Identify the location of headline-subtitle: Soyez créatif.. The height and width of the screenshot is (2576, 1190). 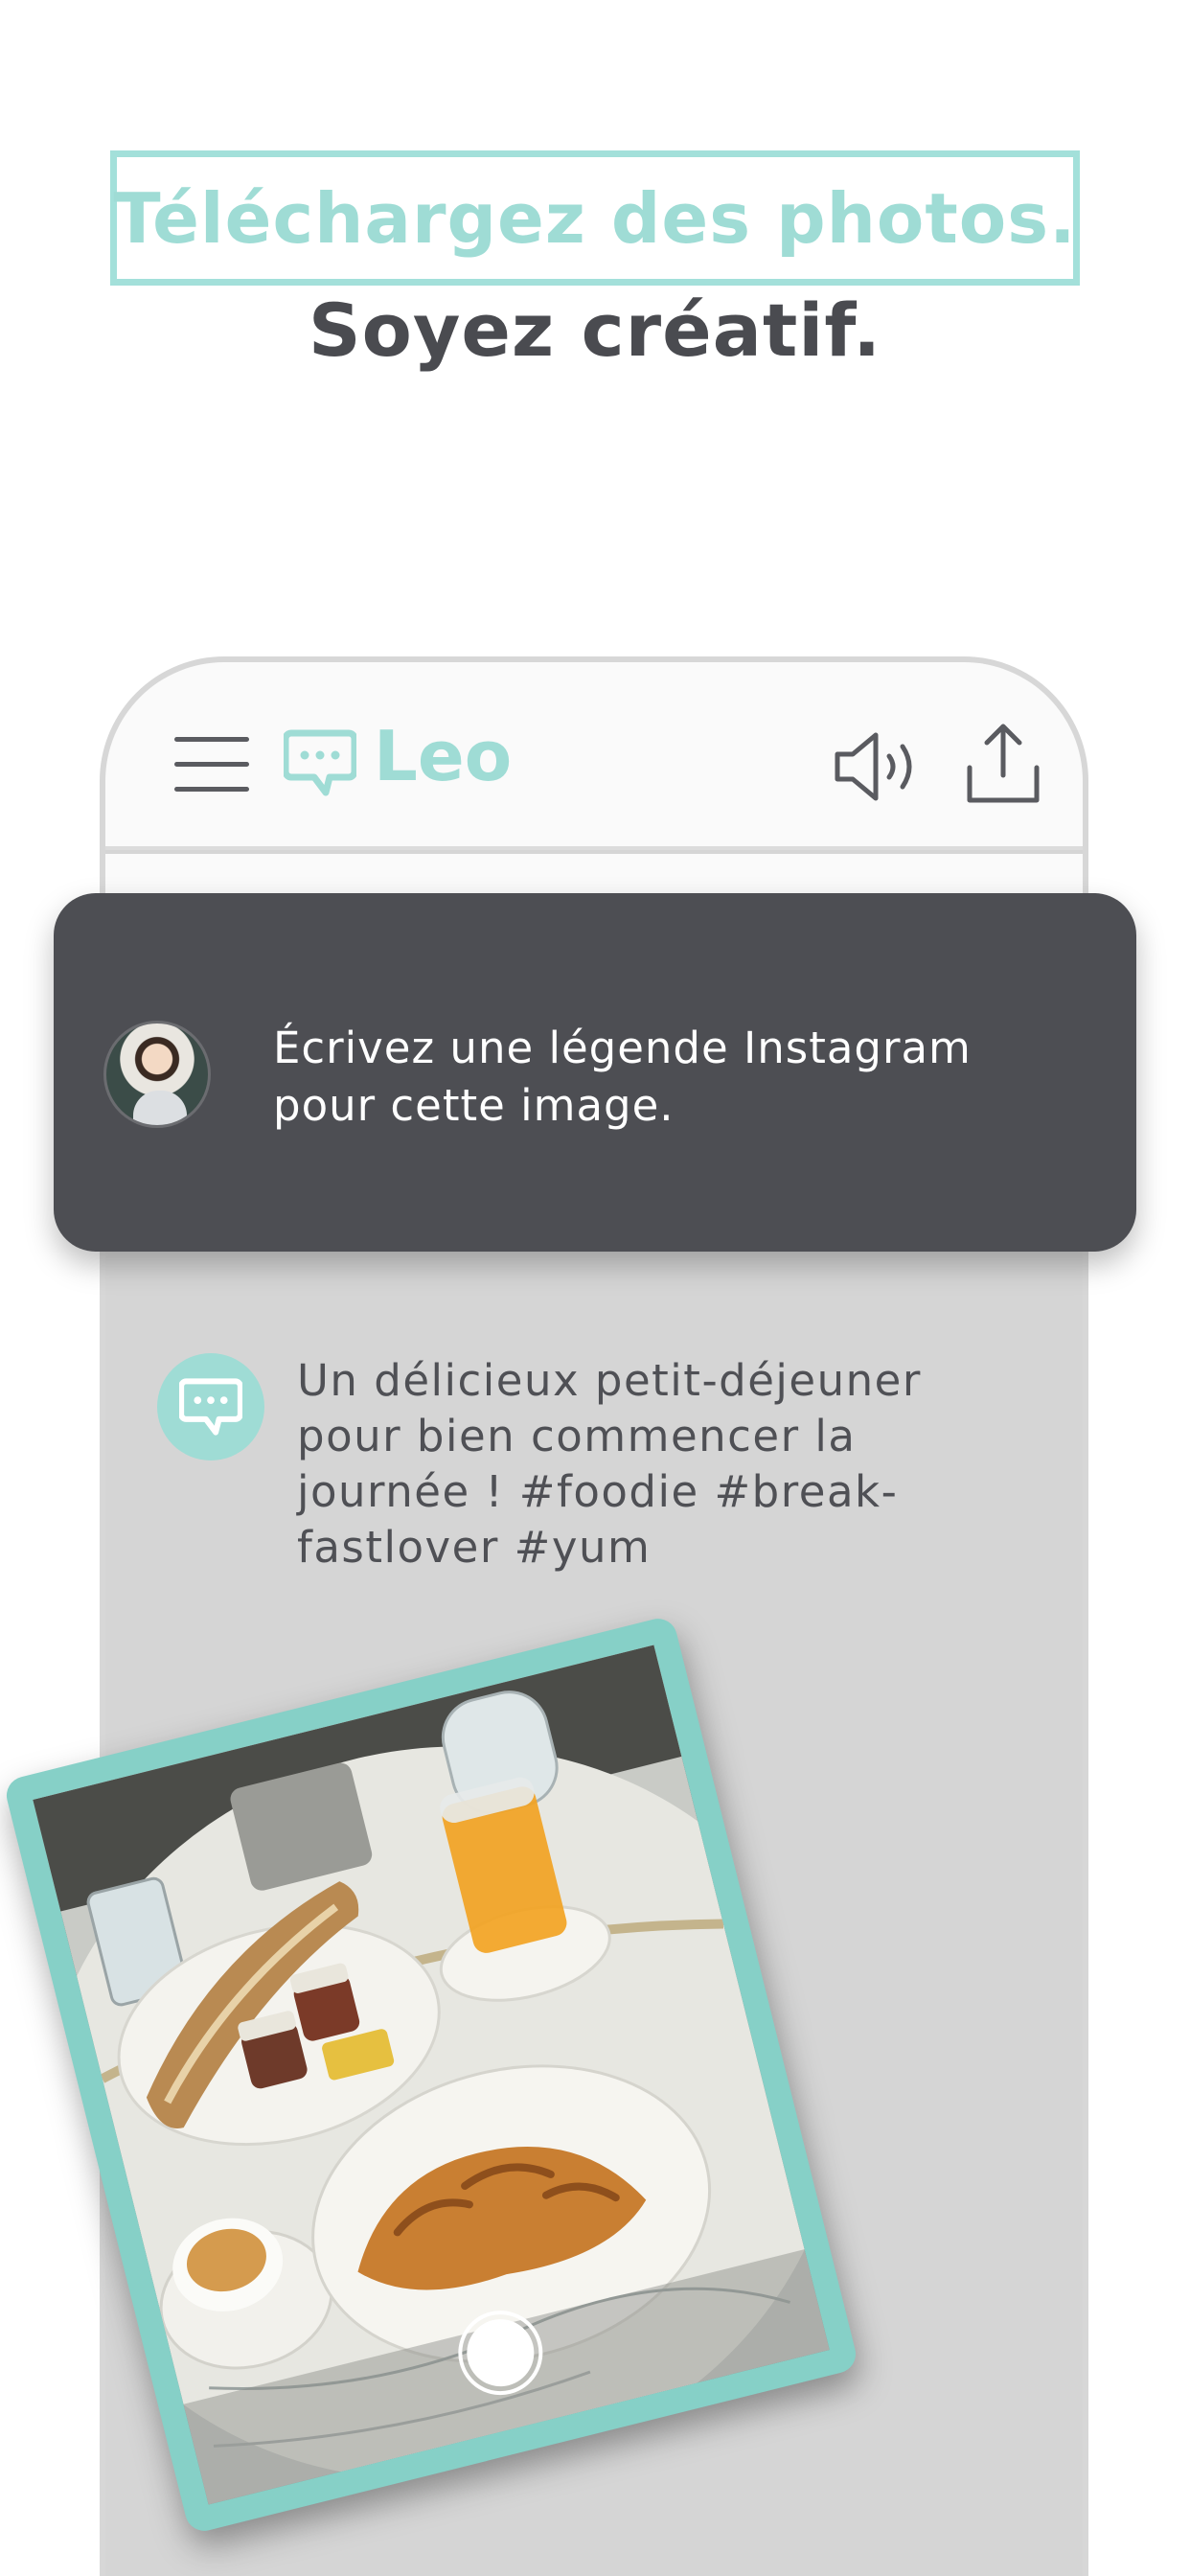
(595, 330).